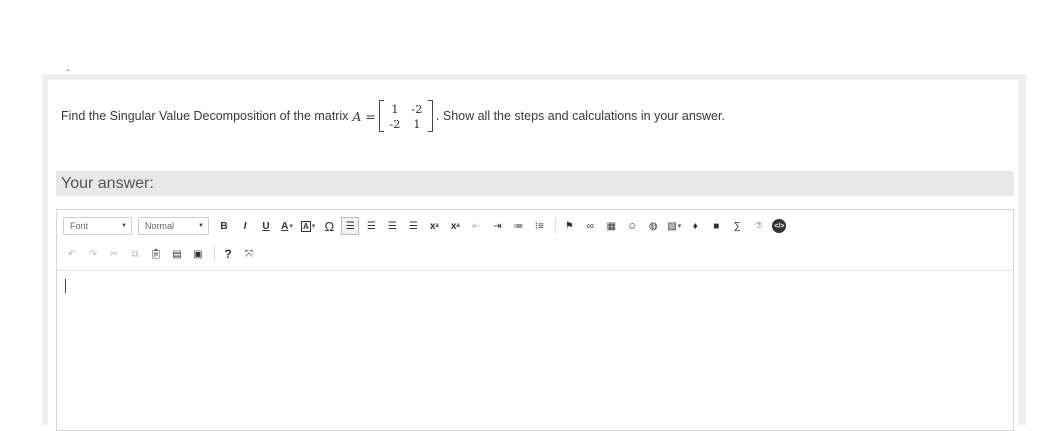  I want to click on video-icon: ■, so click(716, 226).